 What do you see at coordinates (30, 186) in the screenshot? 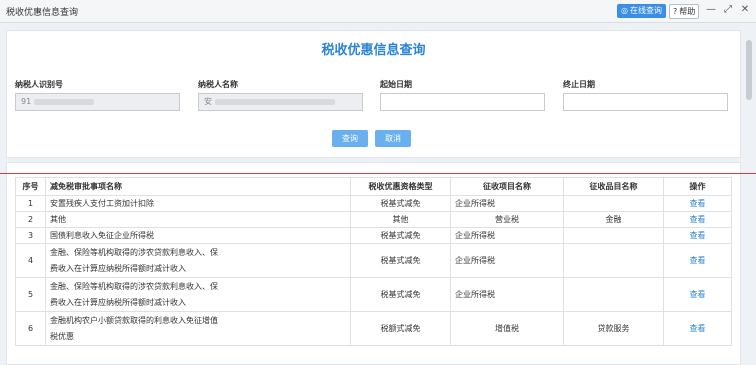
I see `col-header-no: 序号` at bounding box center [30, 186].